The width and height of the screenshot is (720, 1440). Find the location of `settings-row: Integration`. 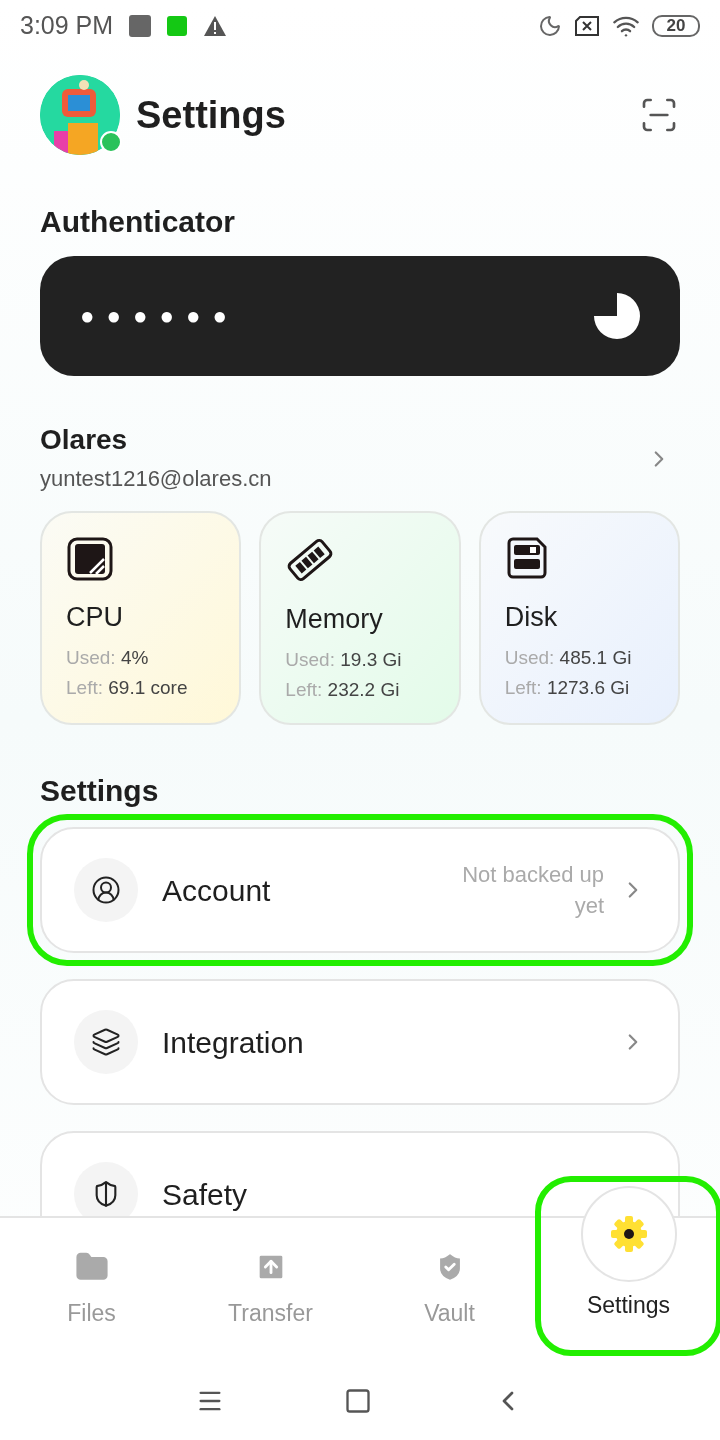

settings-row: Integration is located at coordinates (360, 1042).